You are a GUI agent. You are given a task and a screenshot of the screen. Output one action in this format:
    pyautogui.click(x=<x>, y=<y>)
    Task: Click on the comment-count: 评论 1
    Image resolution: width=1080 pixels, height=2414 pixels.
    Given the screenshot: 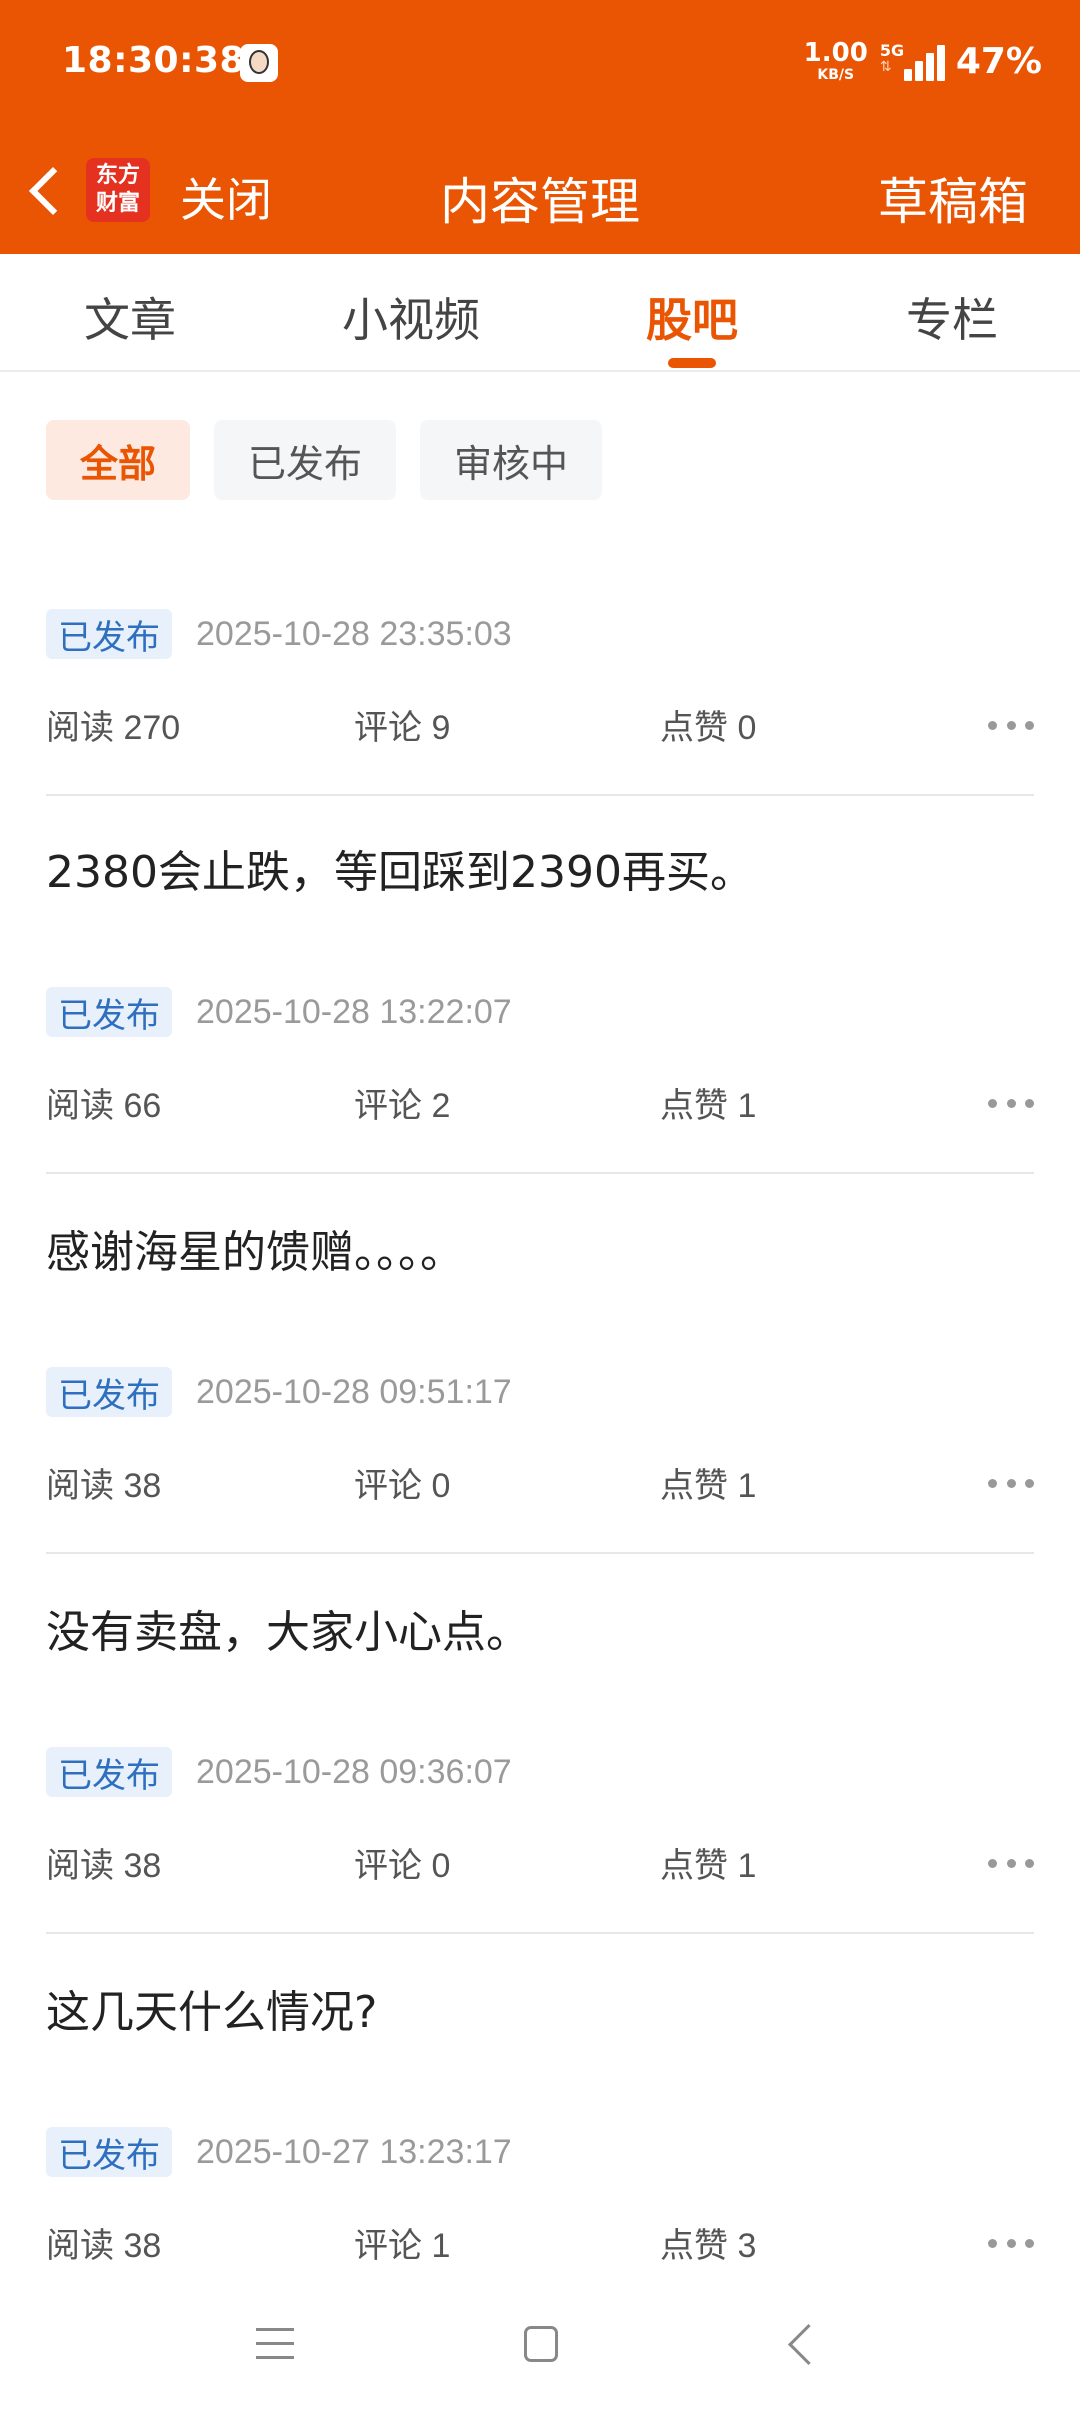 What is the action you would take?
    pyautogui.click(x=402, y=2246)
    